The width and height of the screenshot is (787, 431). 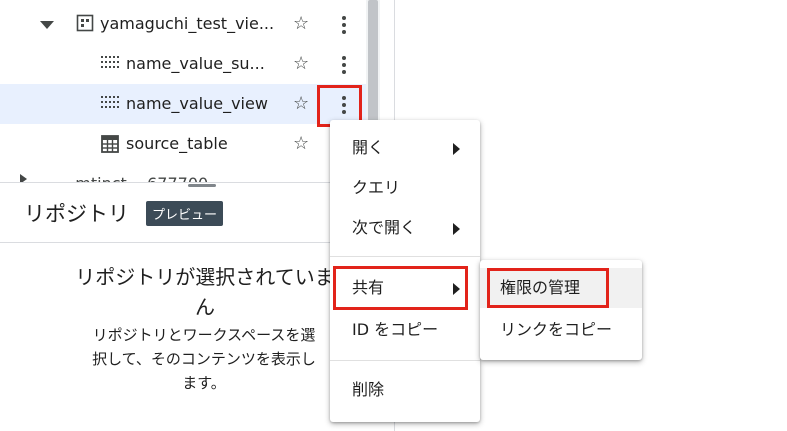 I want to click on menu-item-copy-id: ID をコピー, so click(x=405, y=330).